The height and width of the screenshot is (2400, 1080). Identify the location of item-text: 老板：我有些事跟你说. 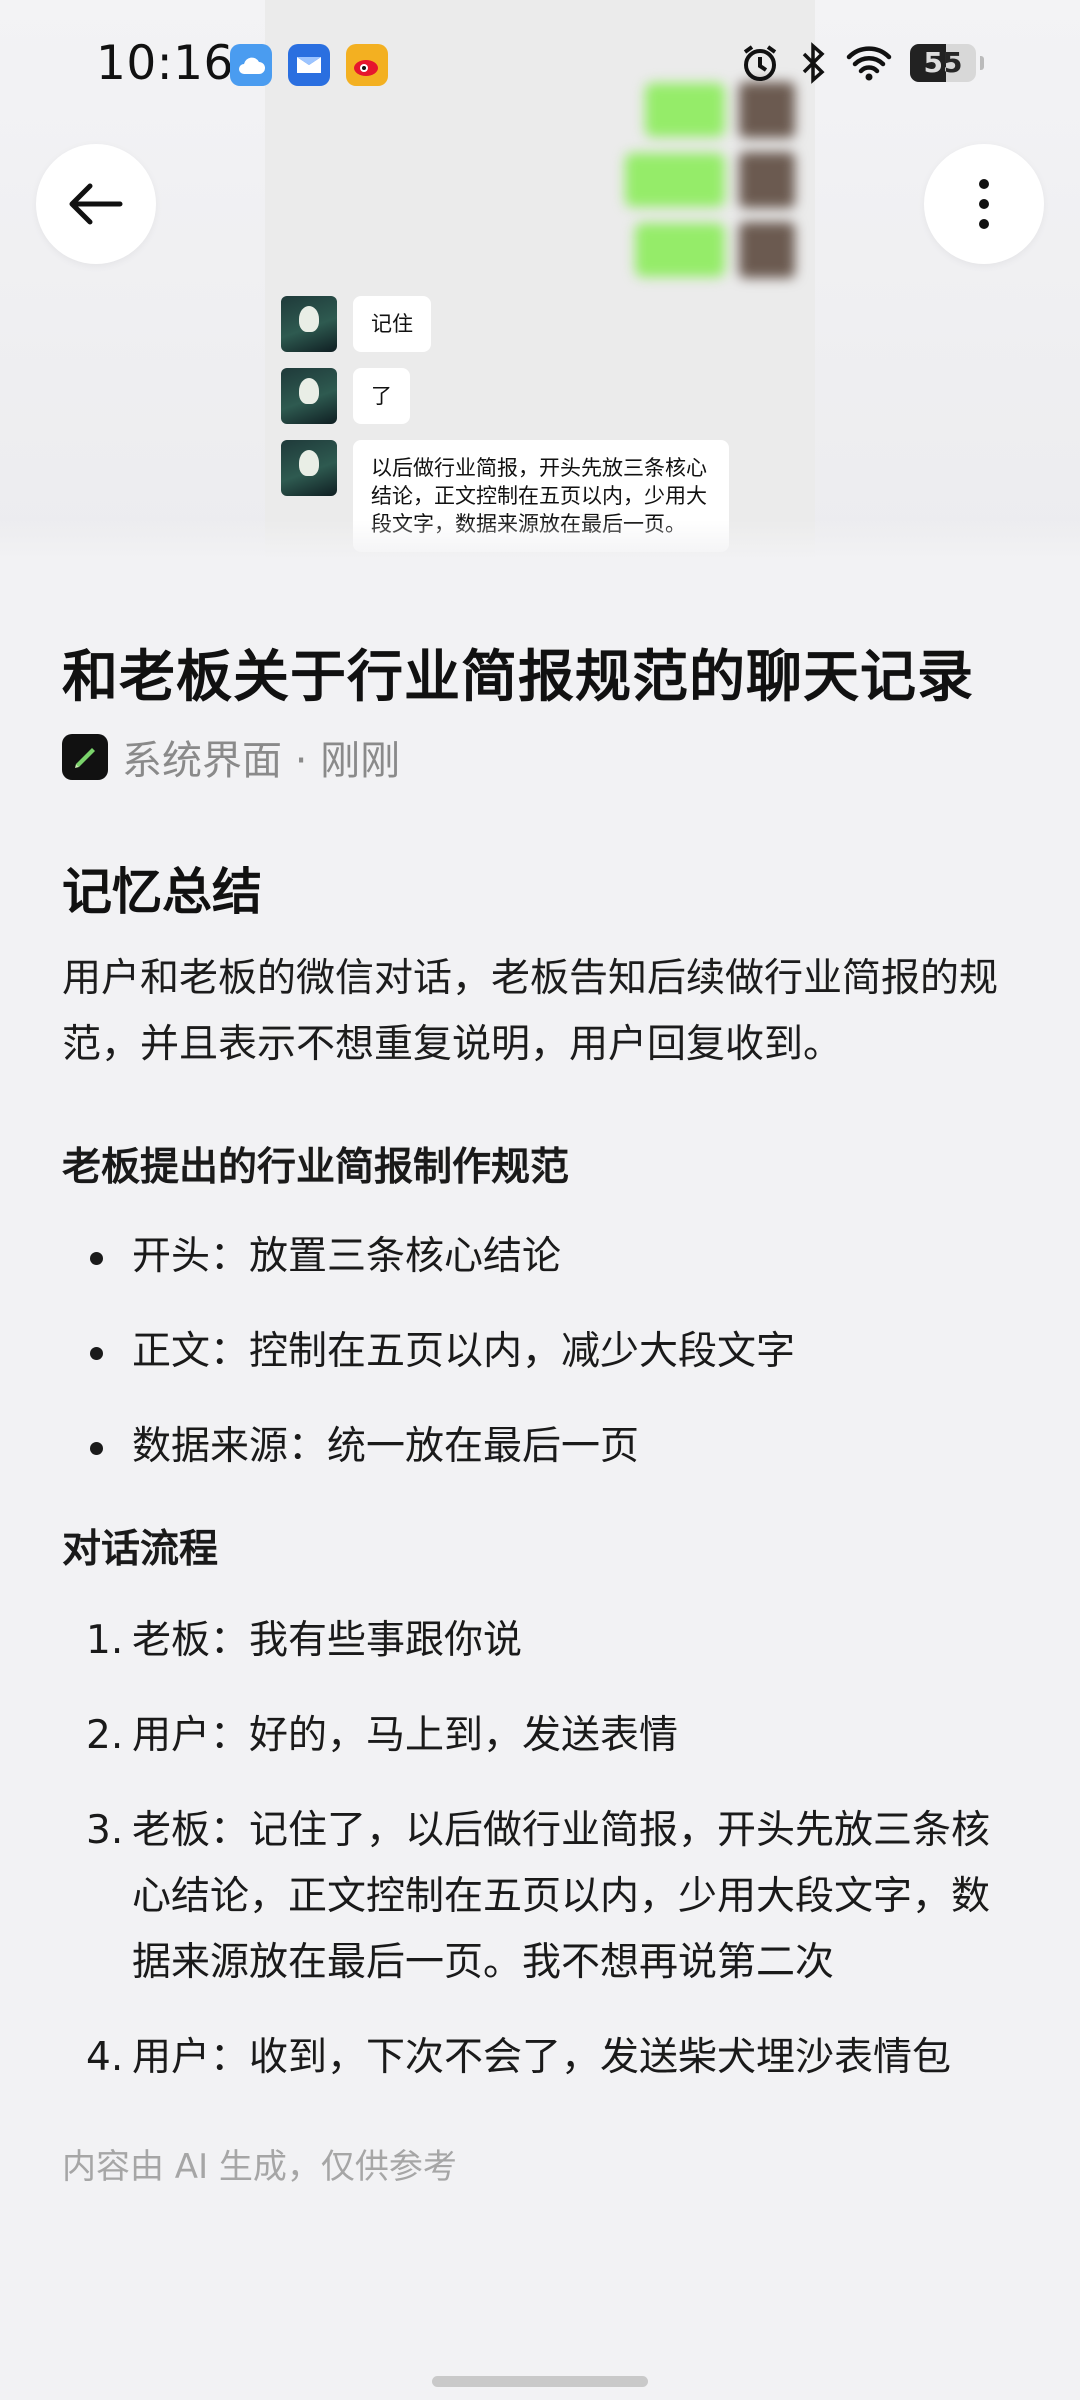
(327, 1640).